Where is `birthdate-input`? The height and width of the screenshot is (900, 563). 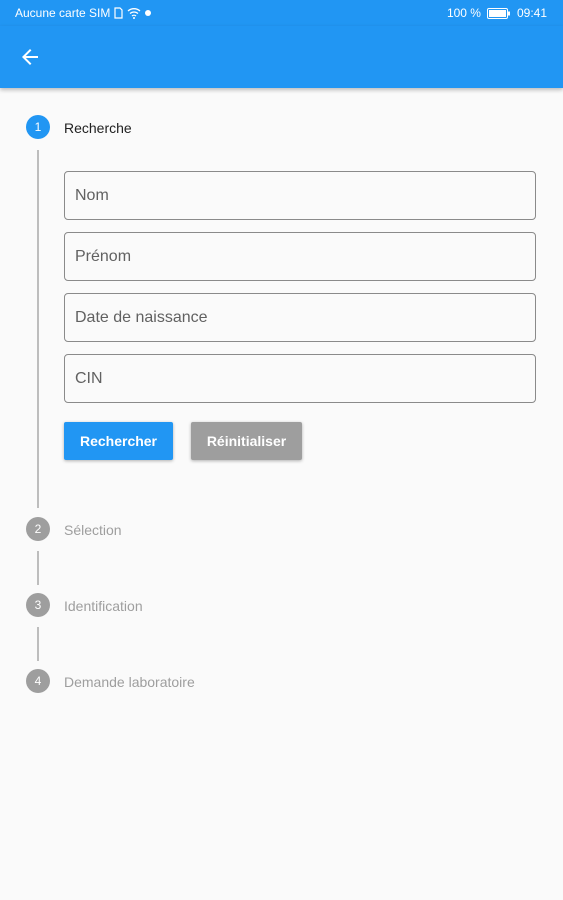 birthdate-input is located at coordinates (300, 317).